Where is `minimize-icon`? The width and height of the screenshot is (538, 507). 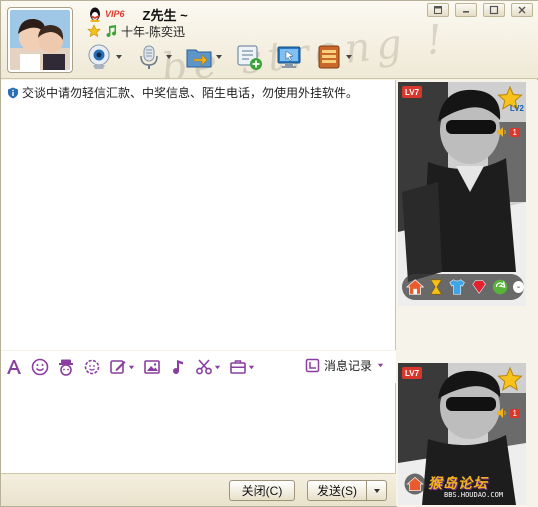 minimize-icon is located at coordinates (466, 12).